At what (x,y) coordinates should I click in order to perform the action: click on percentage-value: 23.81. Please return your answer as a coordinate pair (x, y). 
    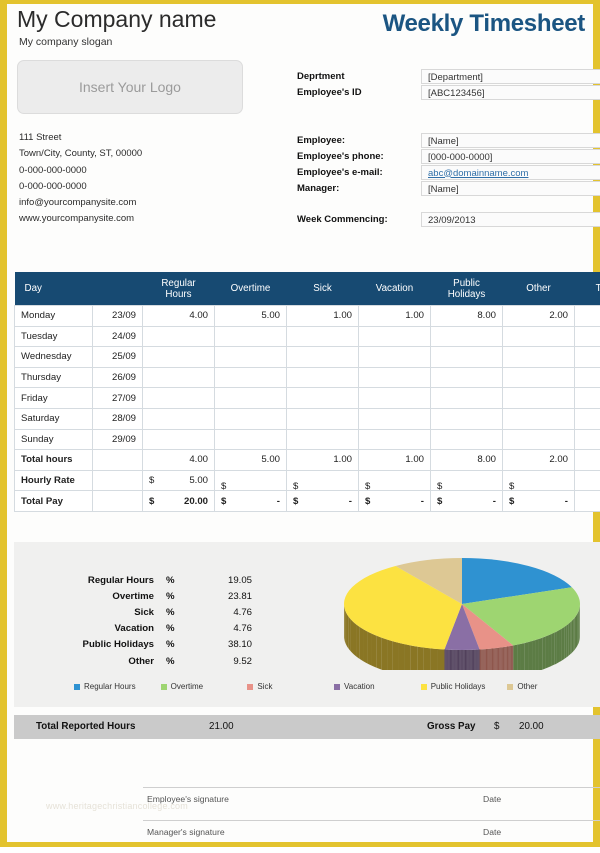
    Looking at the image, I should click on (222, 596).